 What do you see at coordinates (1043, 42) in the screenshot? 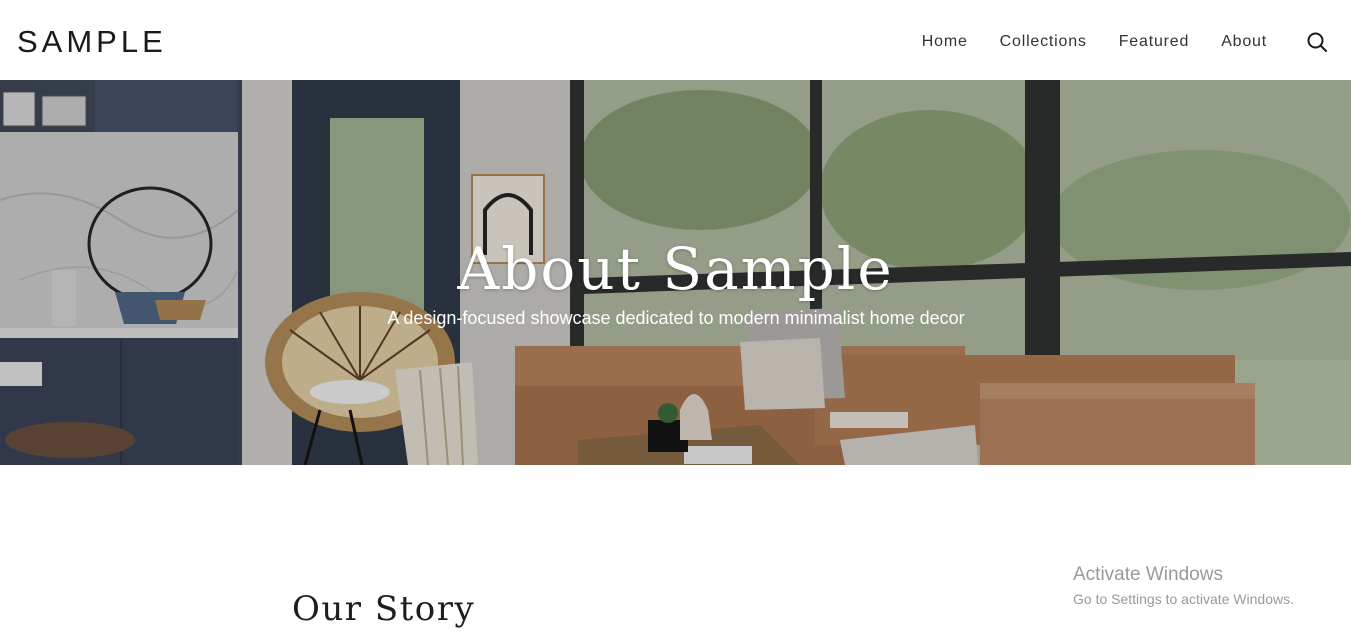
I see `nav-item-collections: Collections` at bounding box center [1043, 42].